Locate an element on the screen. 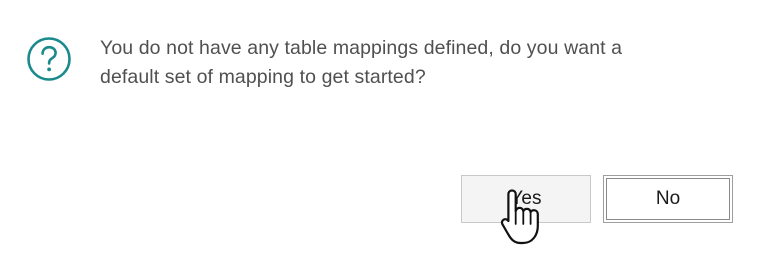 This screenshot has height=255, width=768. dialog-message-line-2: default set of mapping to get started? is located at coordinates (263, 77).